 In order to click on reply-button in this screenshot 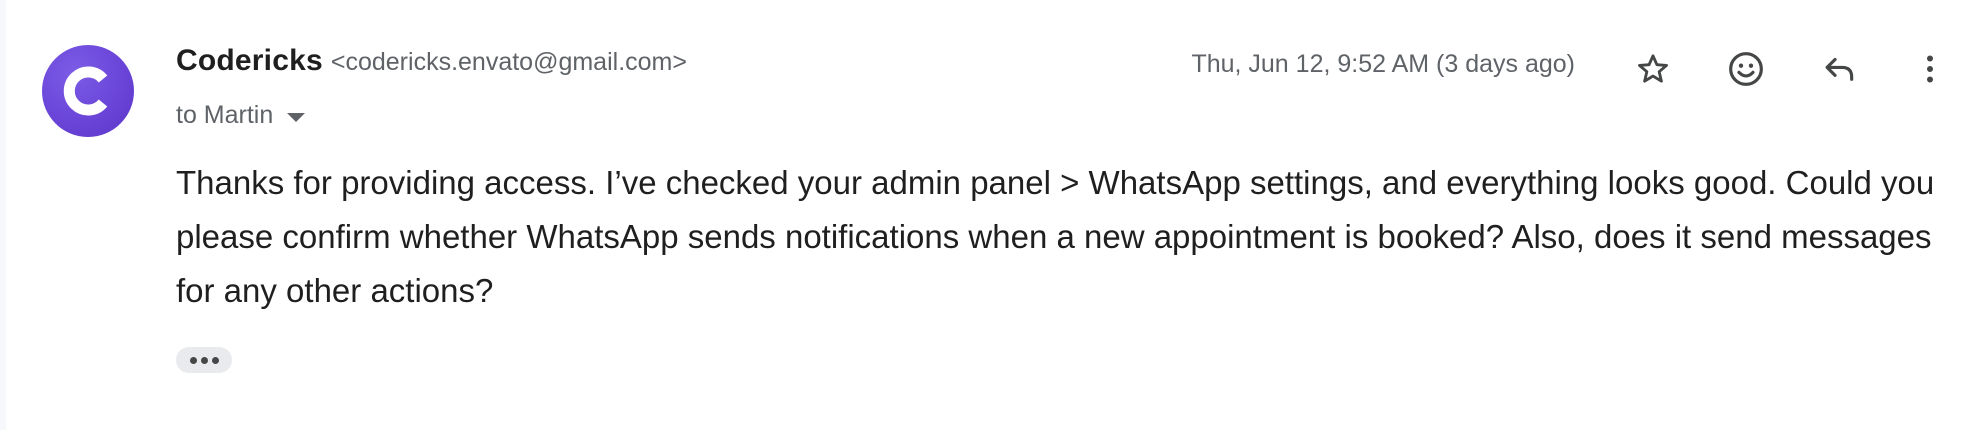, I will do `click(1839, 69)`.